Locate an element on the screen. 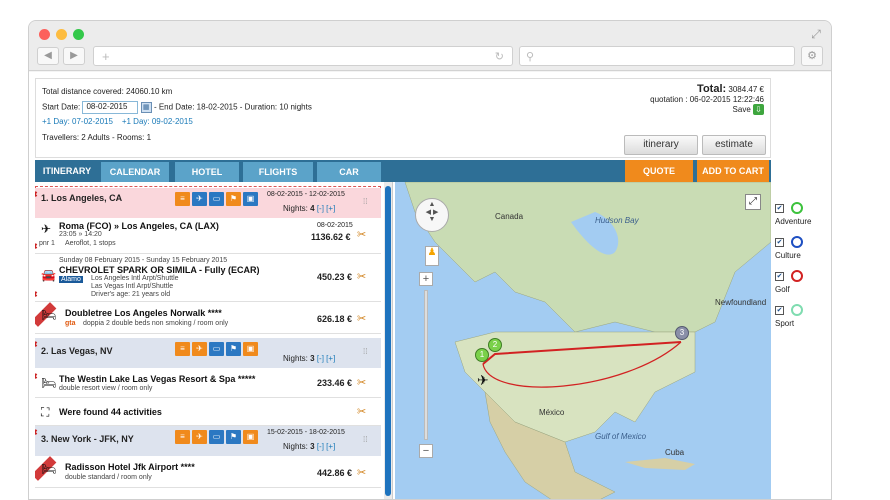  add-to-cart-button: ADD TO CART is located at coordinates (733, 171).